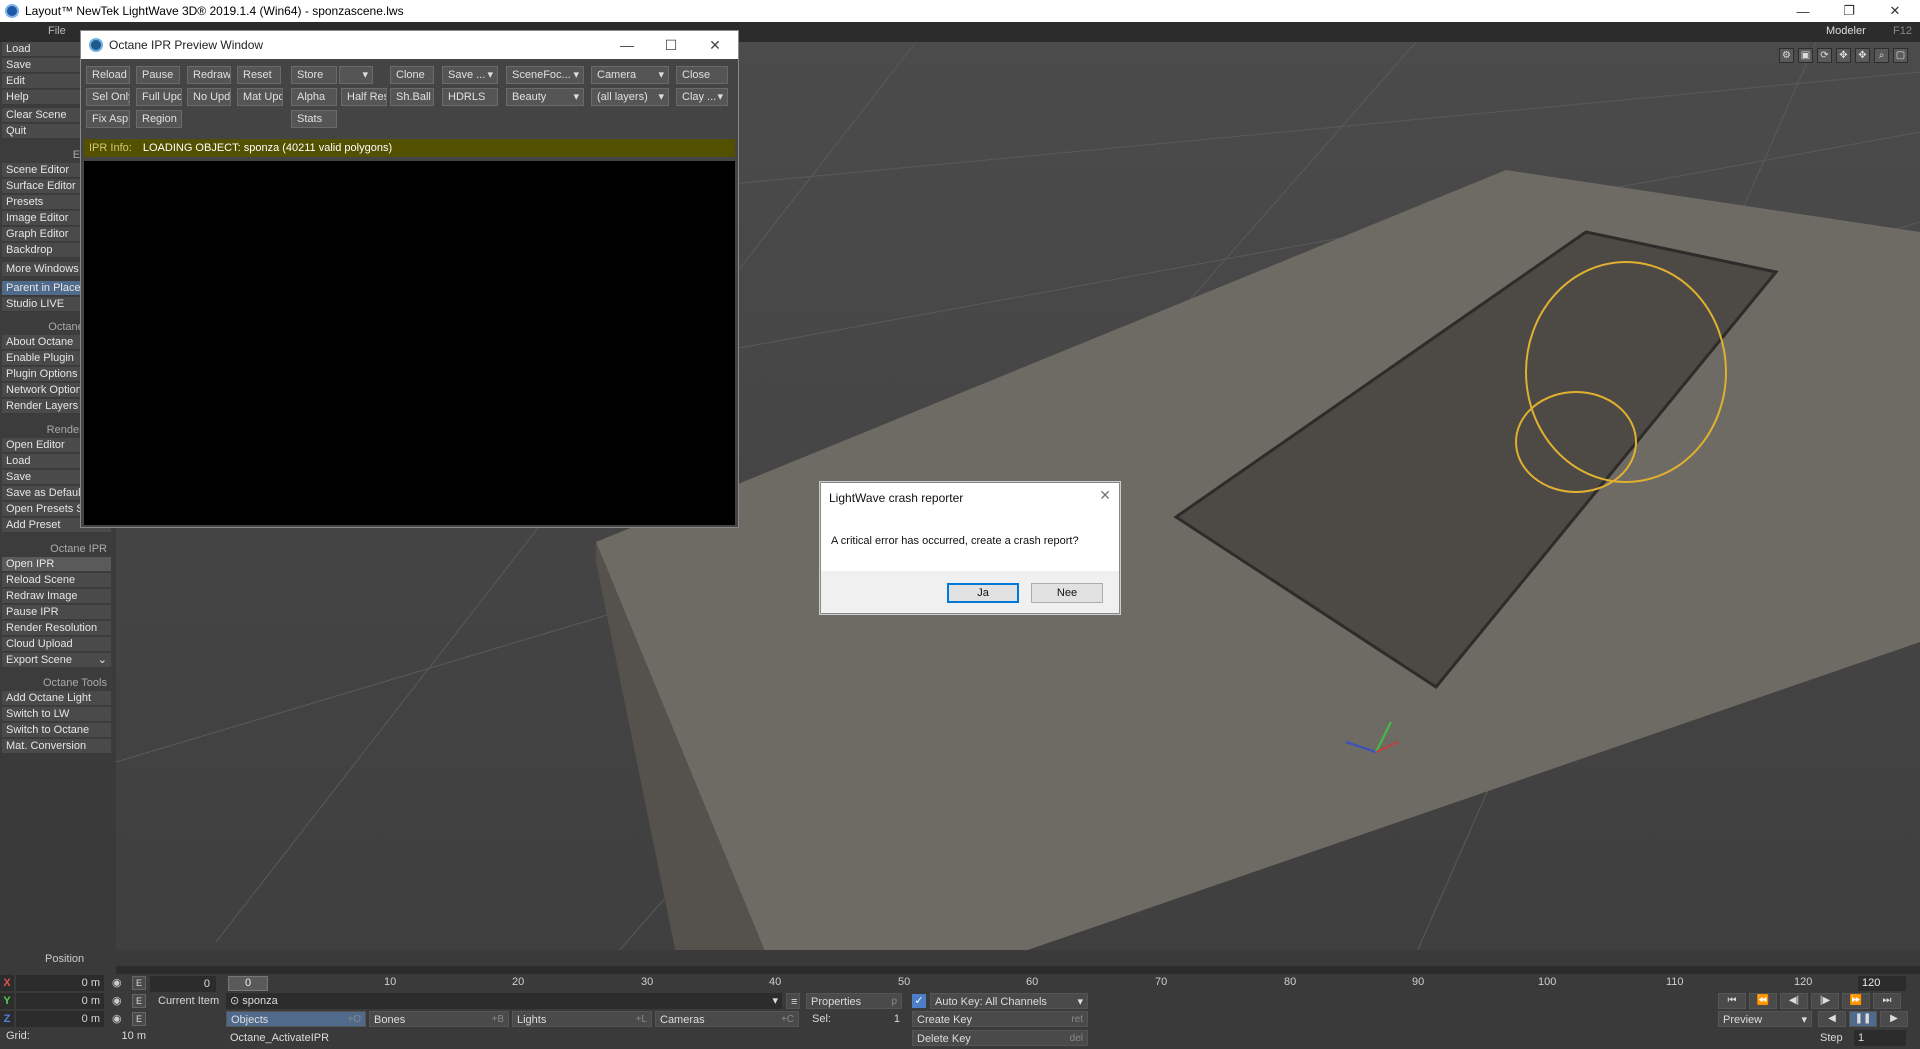 The height and width of the screenshot is (1049, 1920). I want to click on lights-shortcut: +L, so click(641, 1019).